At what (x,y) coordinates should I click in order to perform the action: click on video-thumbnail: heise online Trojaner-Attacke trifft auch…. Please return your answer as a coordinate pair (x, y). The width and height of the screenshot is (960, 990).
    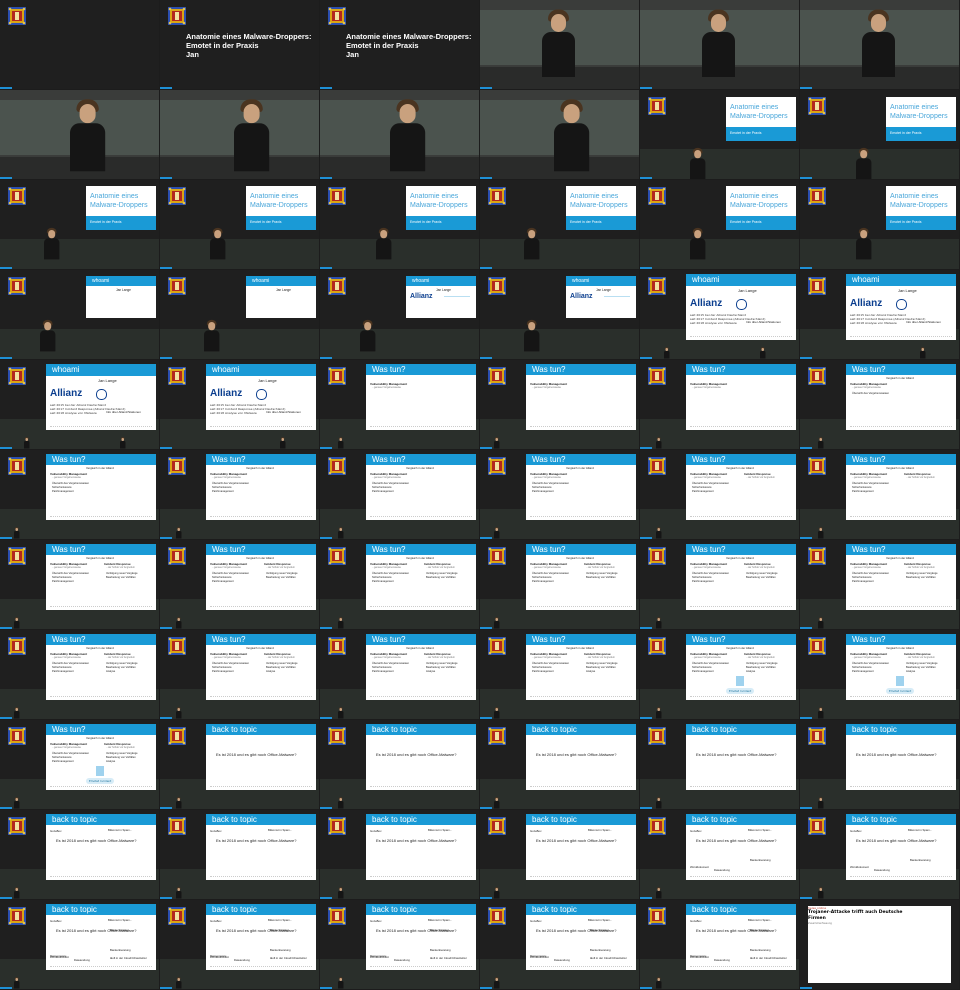
    Looking at the image, I should click on (879, 944).